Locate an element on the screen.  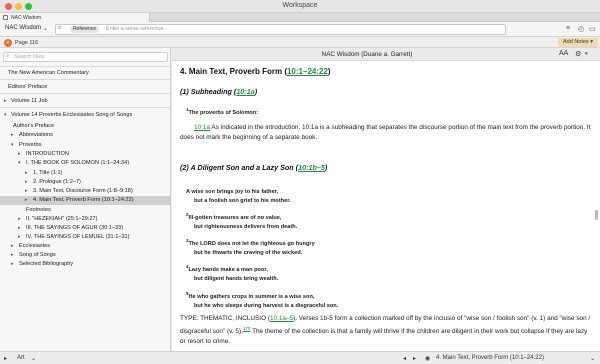
parallel-resources-icon: ≡ is located at coordinates (568, 28).